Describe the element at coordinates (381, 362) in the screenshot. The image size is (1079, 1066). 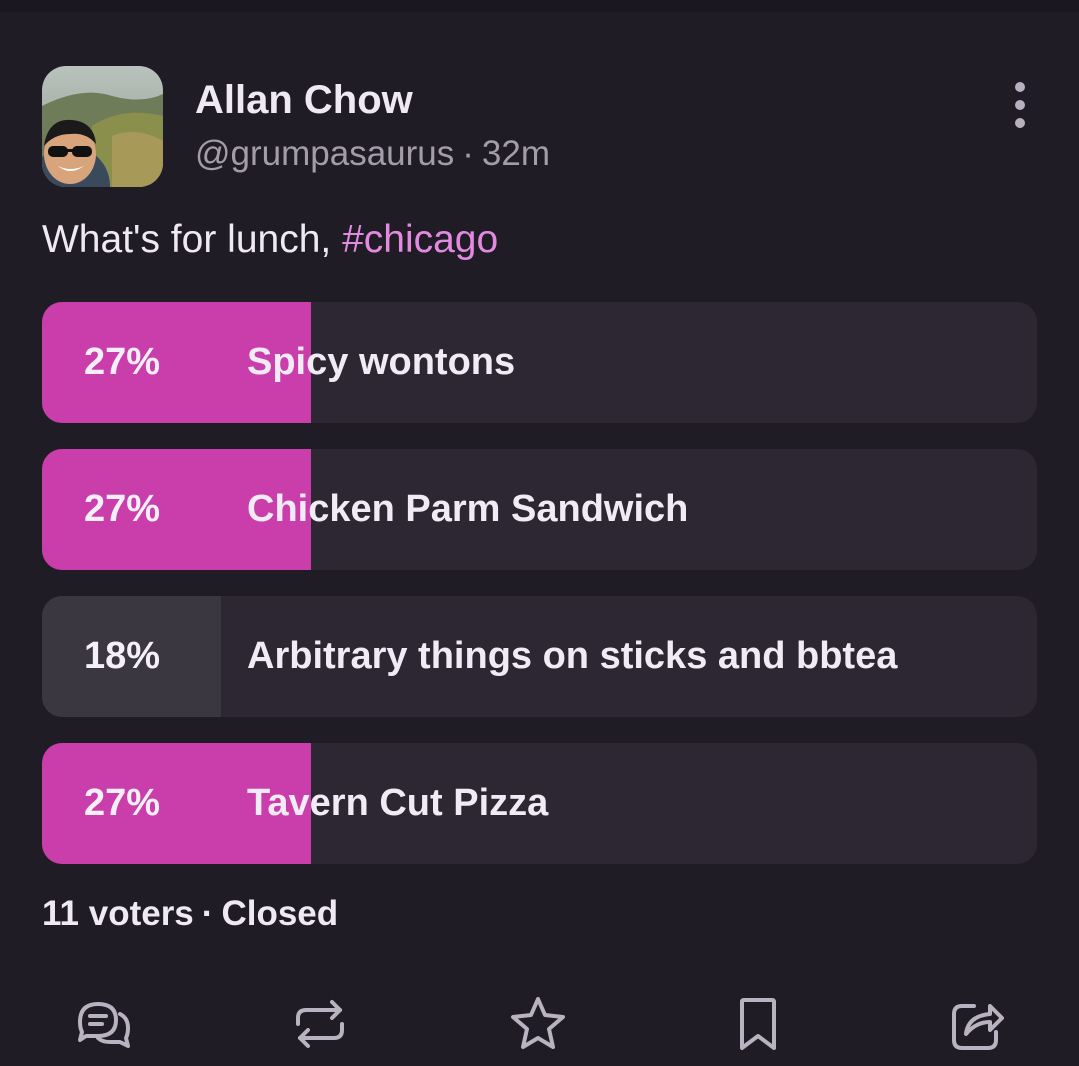
I see `poll-option-label: Spicy wontons` at that location.